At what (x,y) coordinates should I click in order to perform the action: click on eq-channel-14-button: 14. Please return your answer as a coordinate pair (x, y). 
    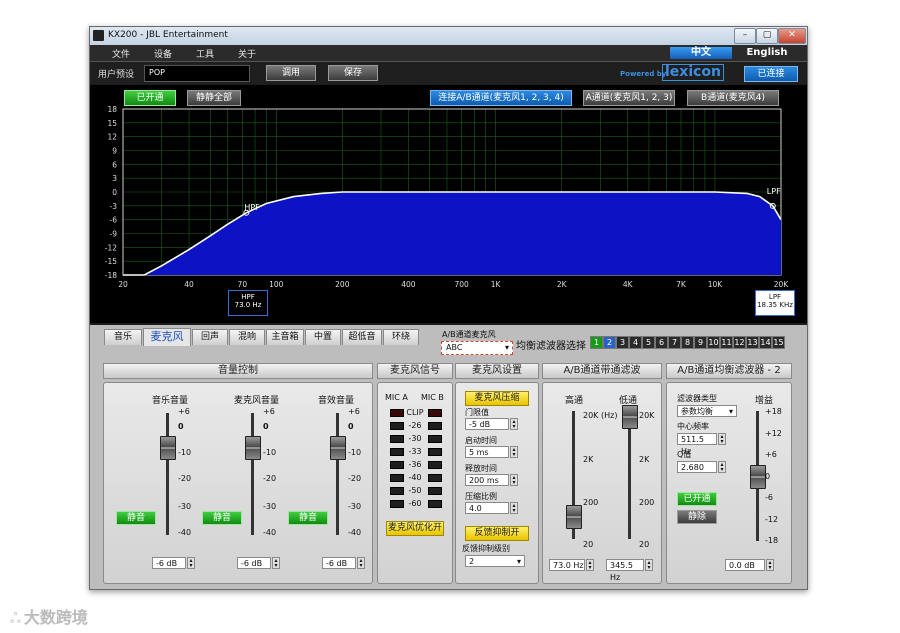
    Looking at the image, I should click on (765, 342).